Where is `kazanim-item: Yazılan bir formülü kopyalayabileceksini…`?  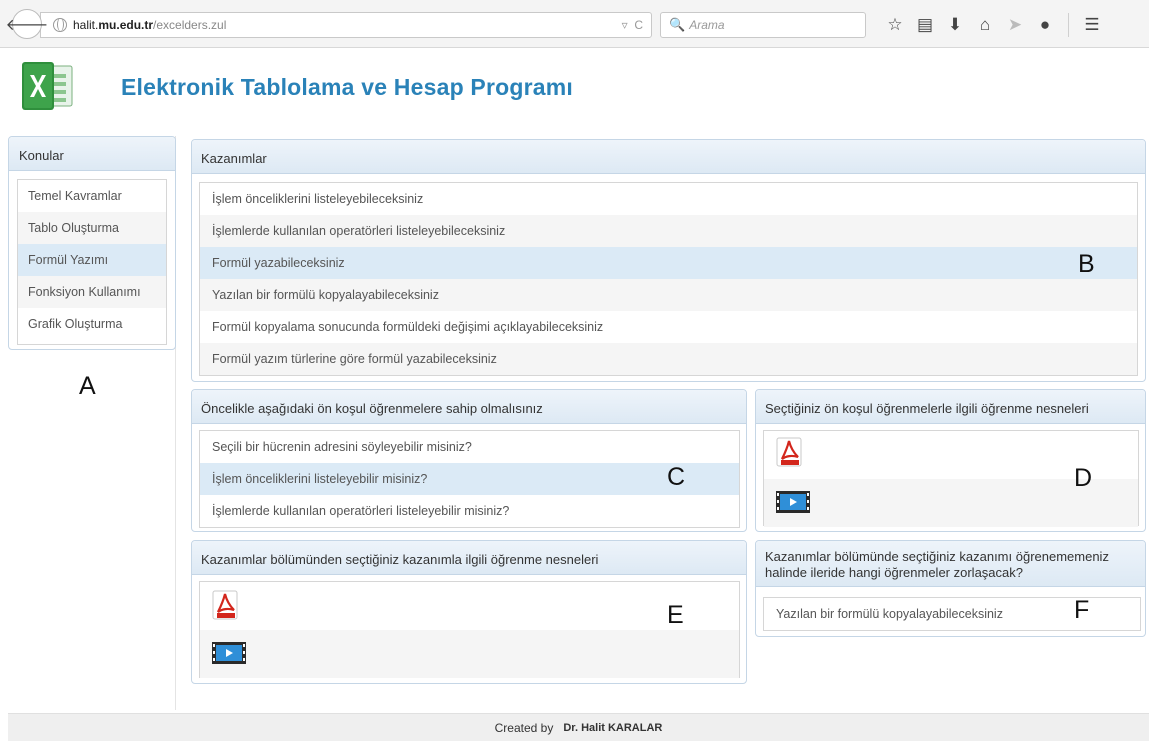
kazanim-item: Yazılan bir formülü kopyalayabileceksini… is located at coordinates (668, 295).